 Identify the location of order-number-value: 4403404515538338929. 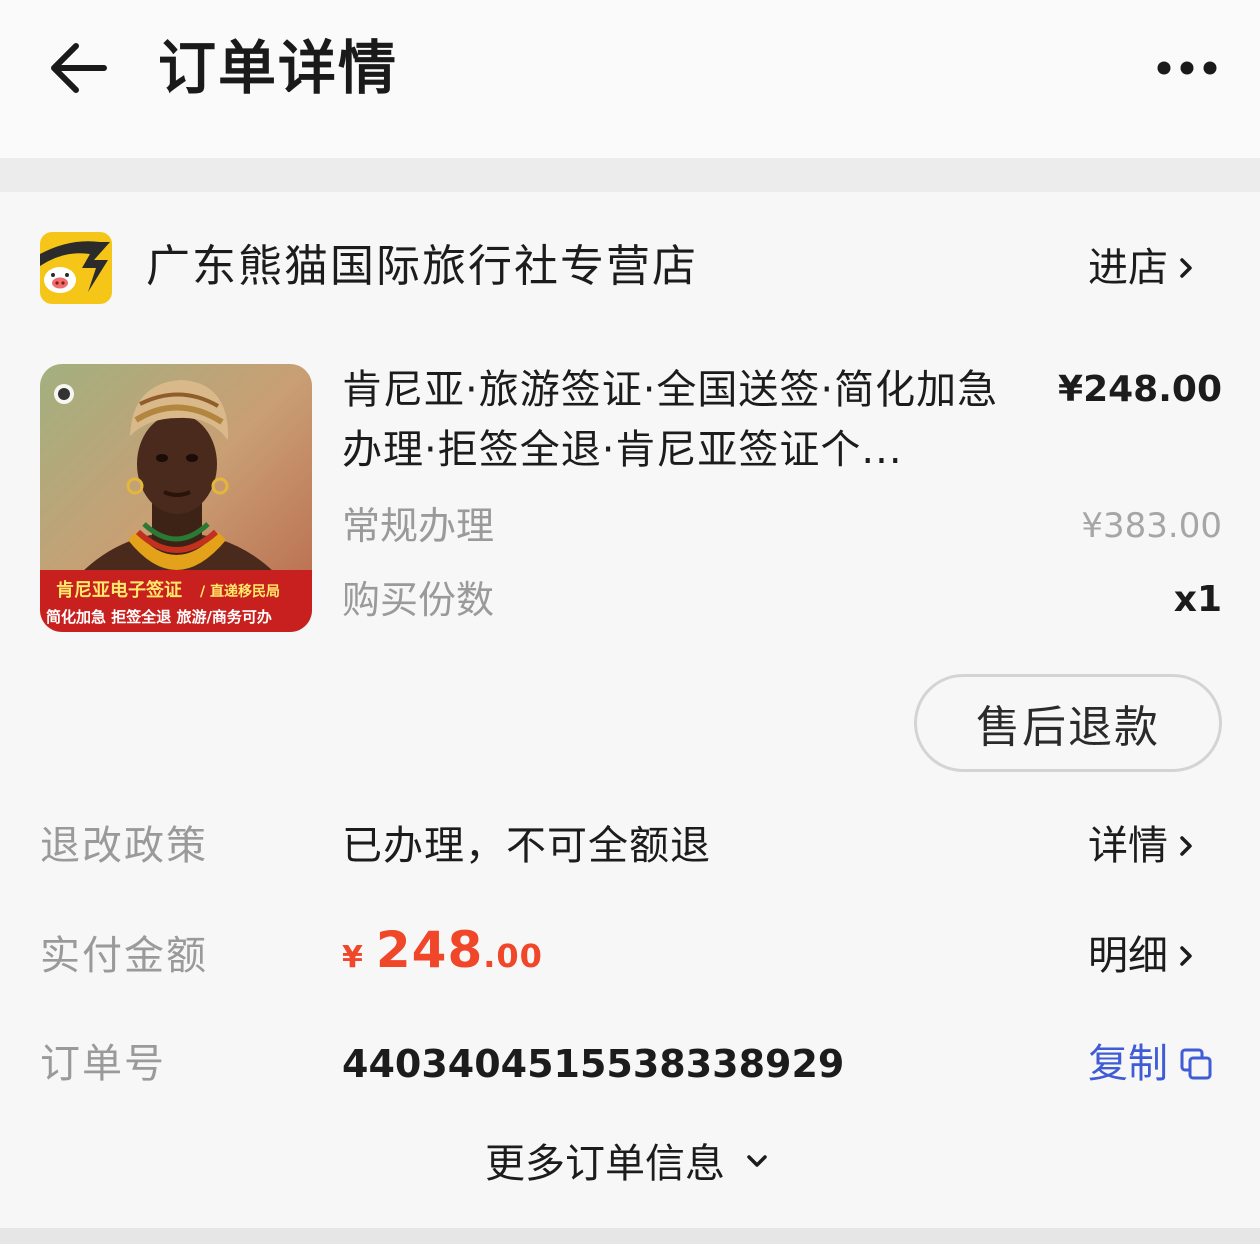
(593, 1064).